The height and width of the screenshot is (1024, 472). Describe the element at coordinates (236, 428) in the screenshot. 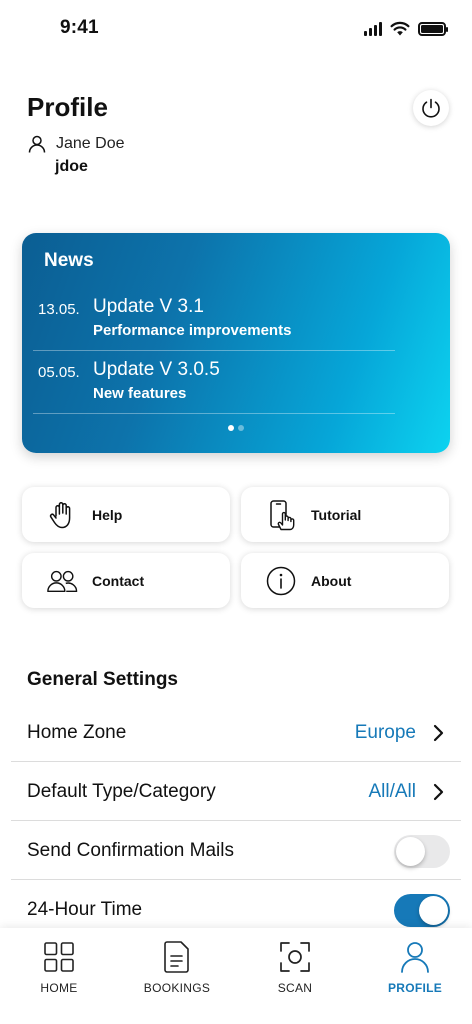

I see `news-page-indicator` at that location.